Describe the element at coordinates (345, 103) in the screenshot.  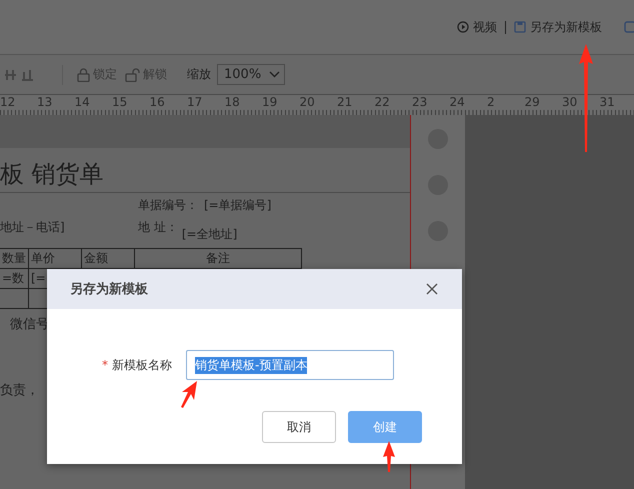
I see `ruler-number: 21` at that location.